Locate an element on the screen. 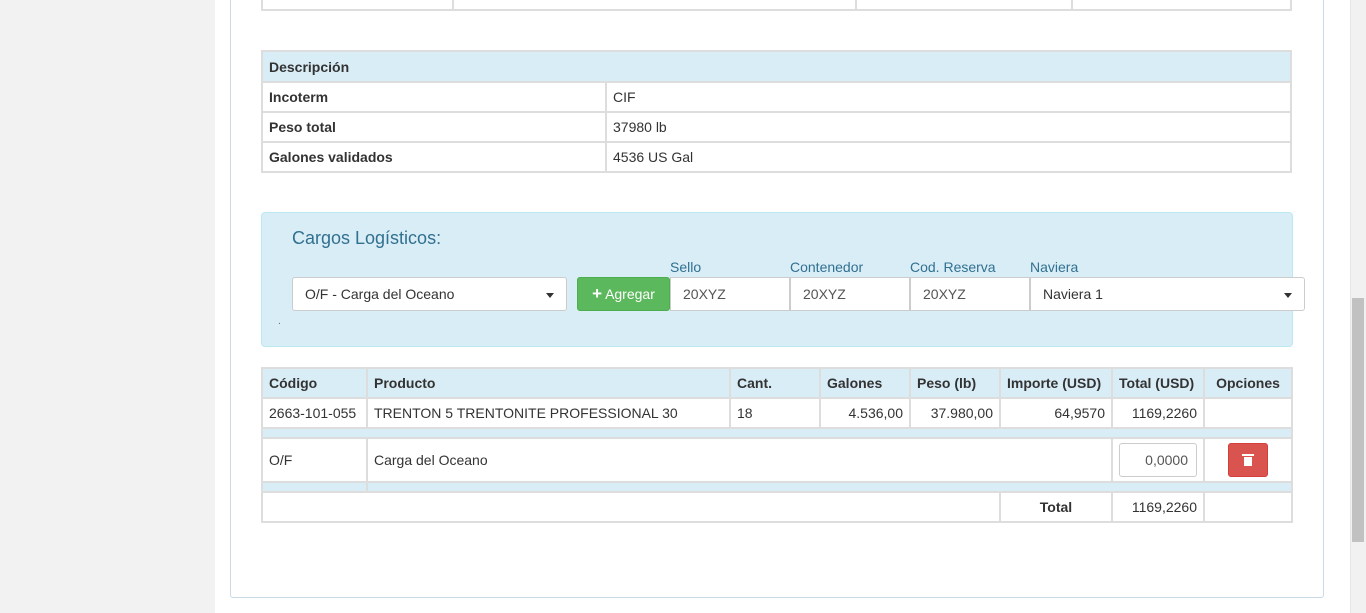 The image size is (1366, 613). header-peso: Peso (lb) is located at coordinates (955, 383).